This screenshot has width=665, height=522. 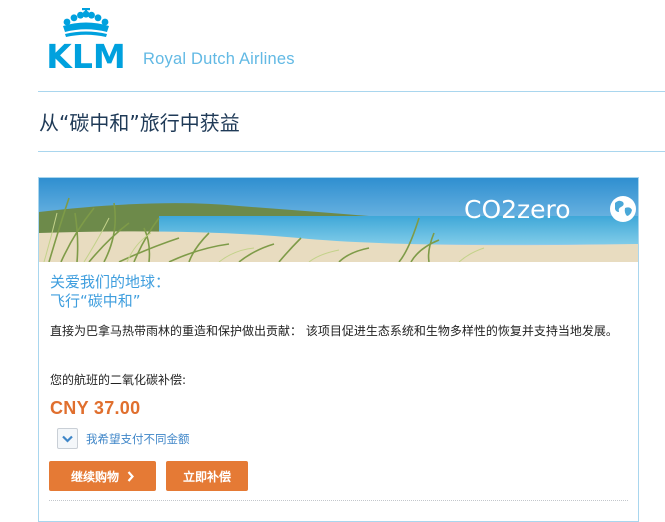 I want to click on dotted-divider, so click(x=338, y=500).